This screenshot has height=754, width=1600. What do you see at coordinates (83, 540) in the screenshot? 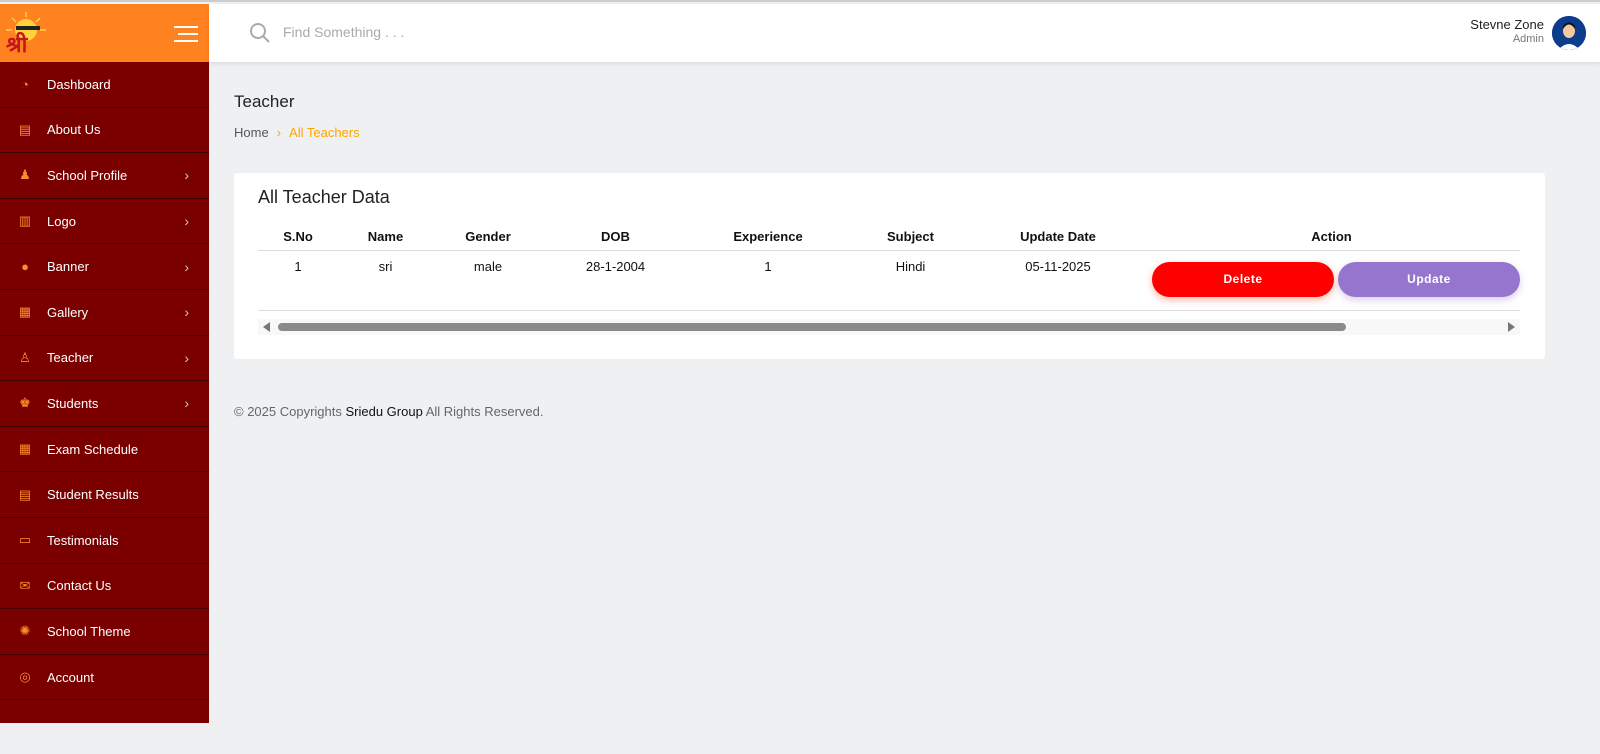
I see `sidebar-item-label: Testimonials` at bounding box center [83, 540].